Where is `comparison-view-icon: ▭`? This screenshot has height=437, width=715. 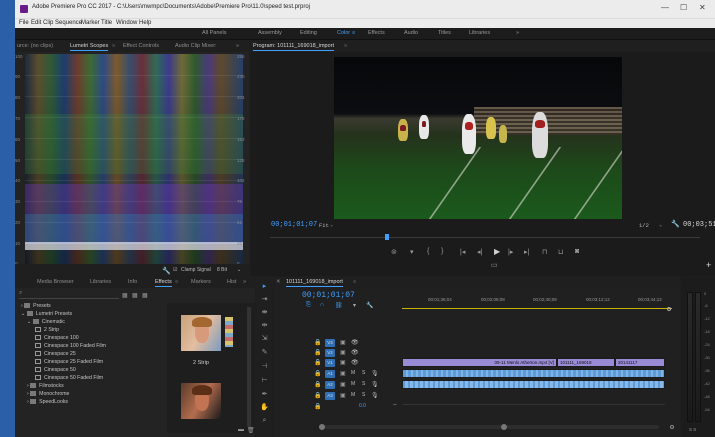
comparison-view-icon: ▭ is located at coordinates (494, 265).